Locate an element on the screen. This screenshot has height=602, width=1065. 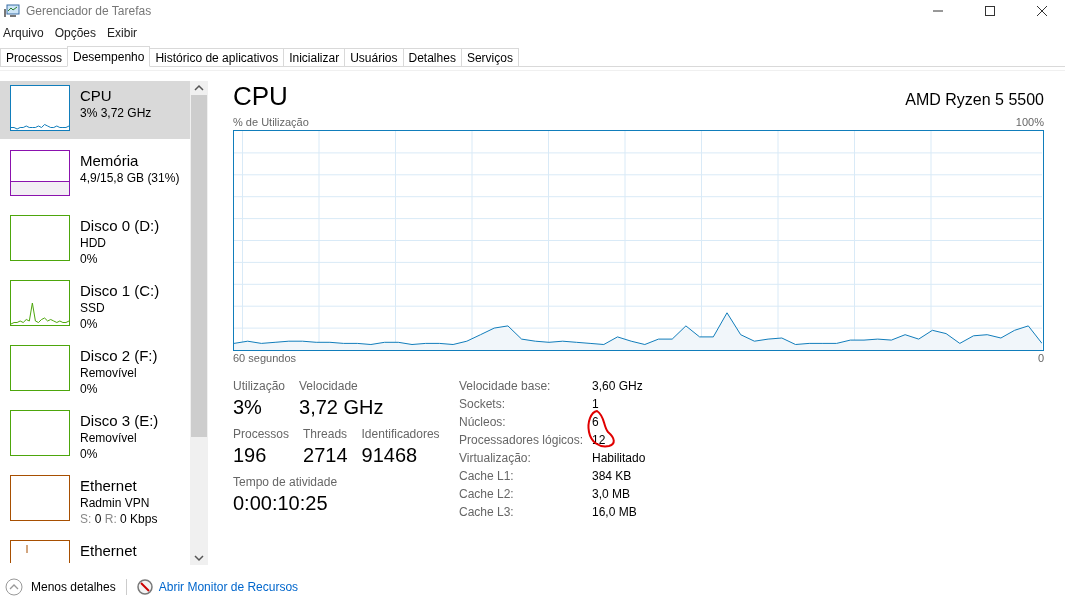
resource-item: Memória 4,9/15,8 GB (31%) is located at coordinates (95, 175).